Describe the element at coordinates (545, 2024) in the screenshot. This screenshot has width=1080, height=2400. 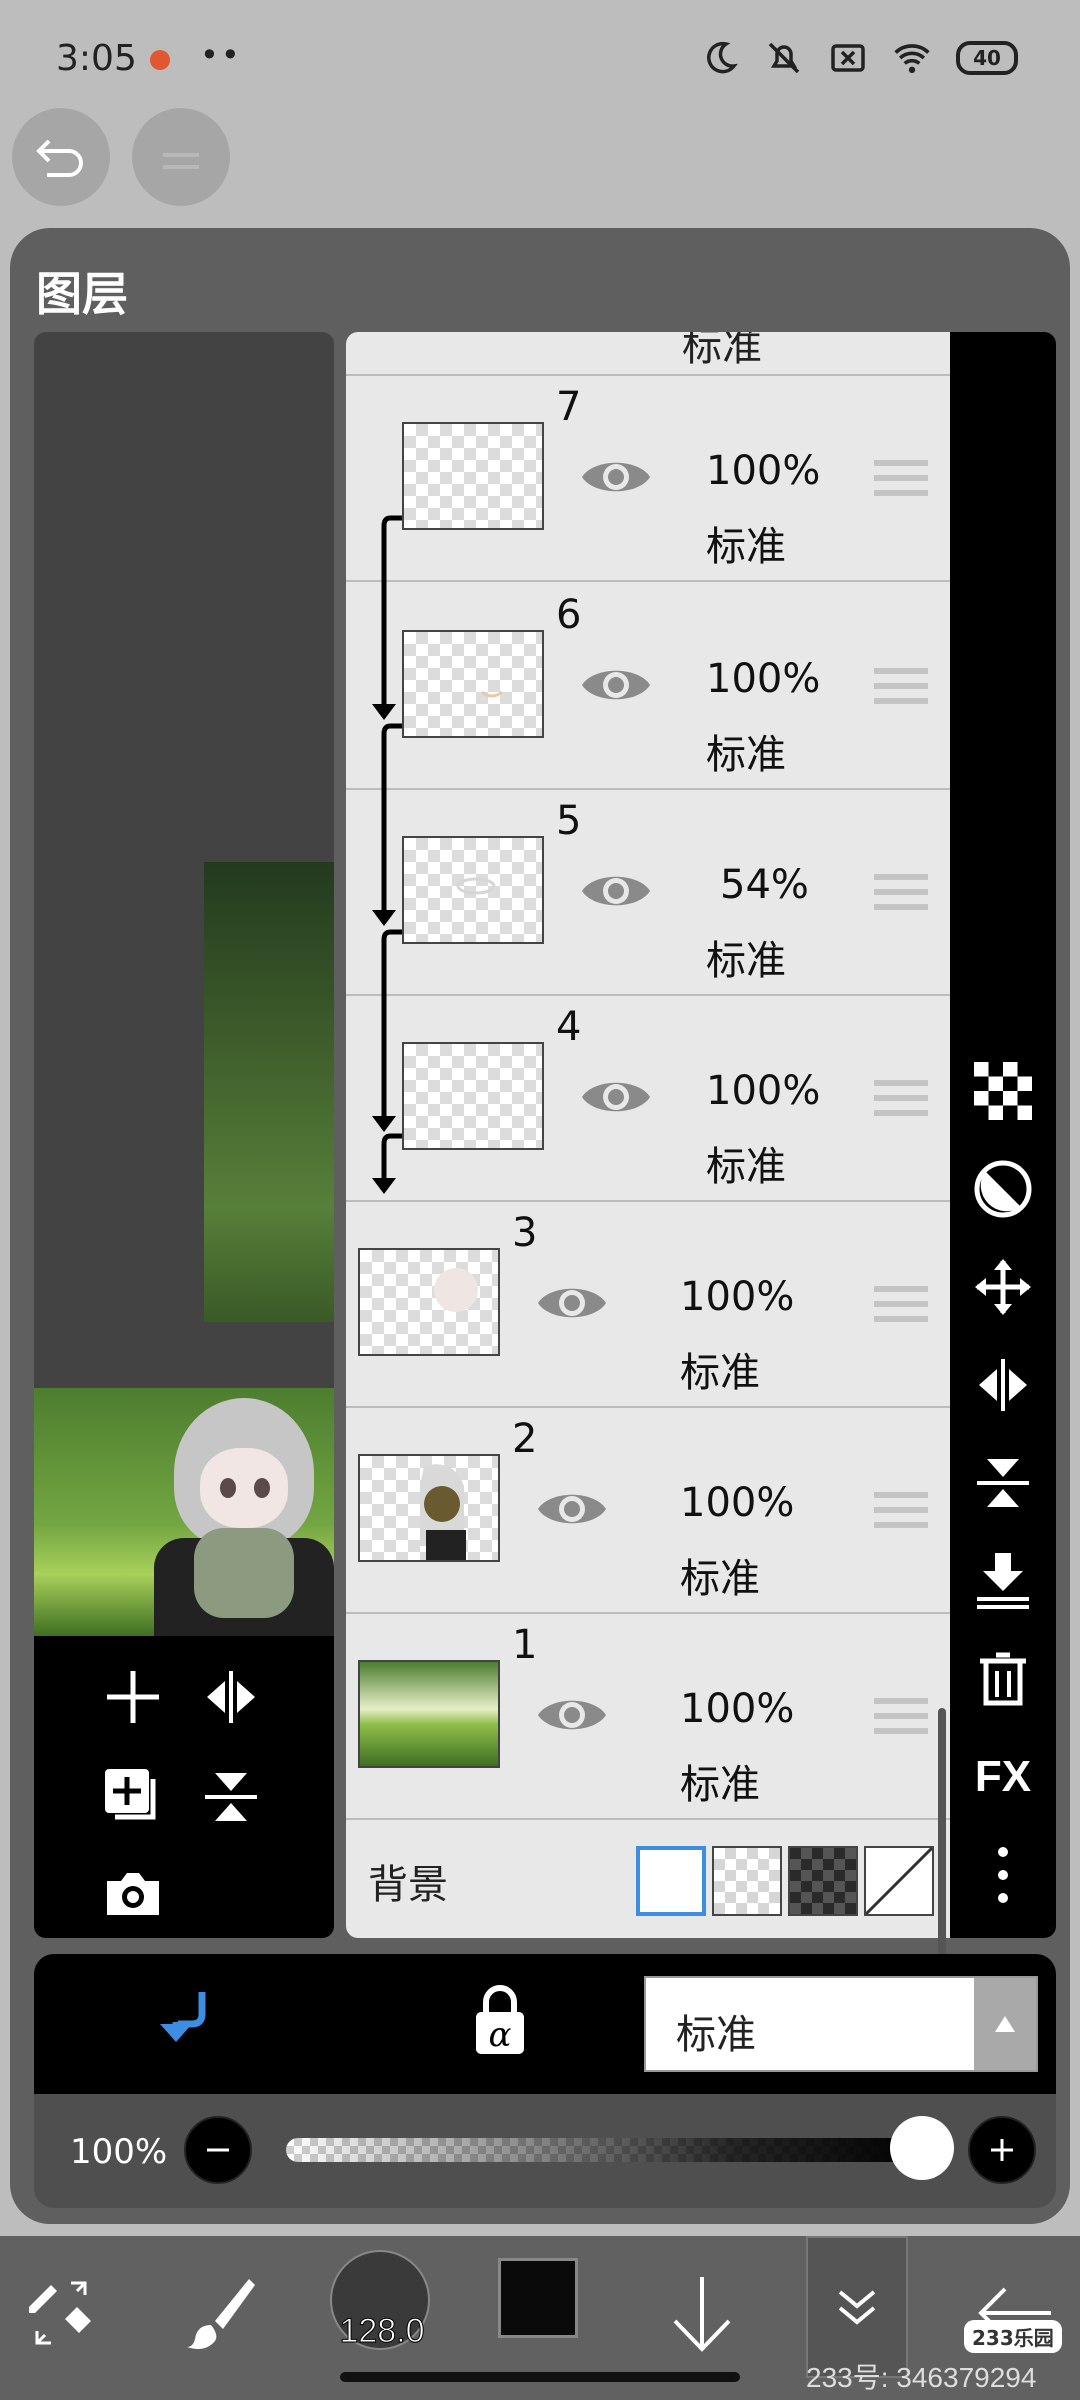
I see `blend-bar: α 标准` at that location.